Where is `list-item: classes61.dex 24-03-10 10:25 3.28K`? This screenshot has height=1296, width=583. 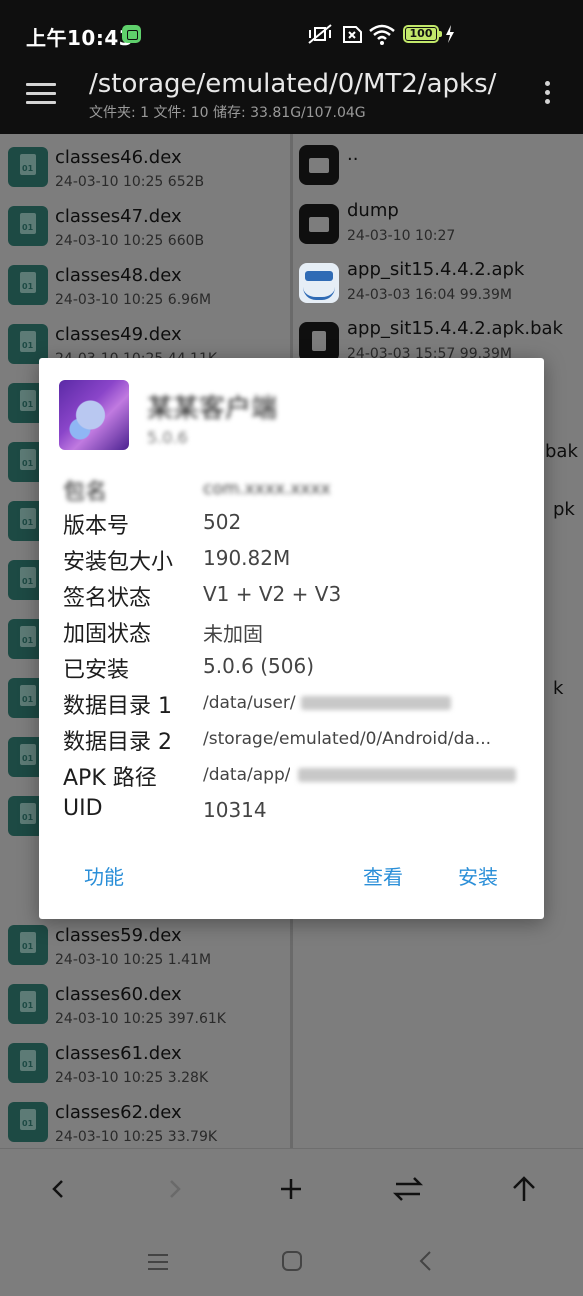
list-item: classes61.dex 24-03-10 10:25 3.28K is located at coordinates (145, 1059).